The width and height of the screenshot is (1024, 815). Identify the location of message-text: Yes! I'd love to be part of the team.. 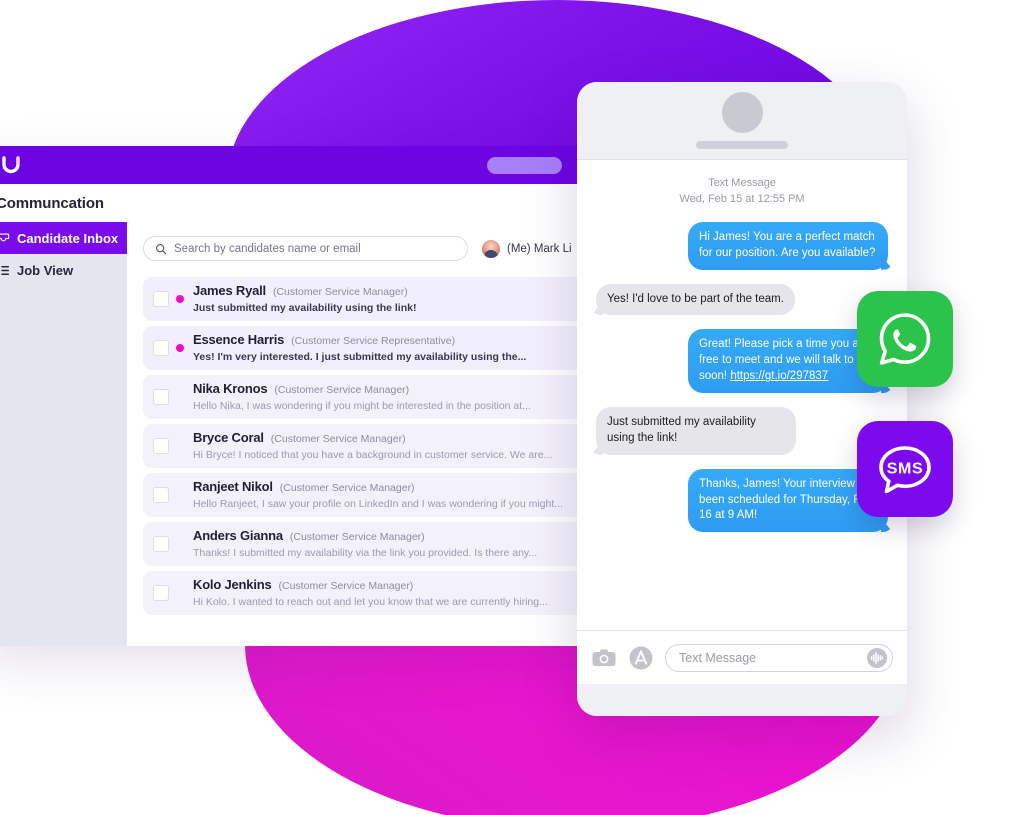
(695, 298).